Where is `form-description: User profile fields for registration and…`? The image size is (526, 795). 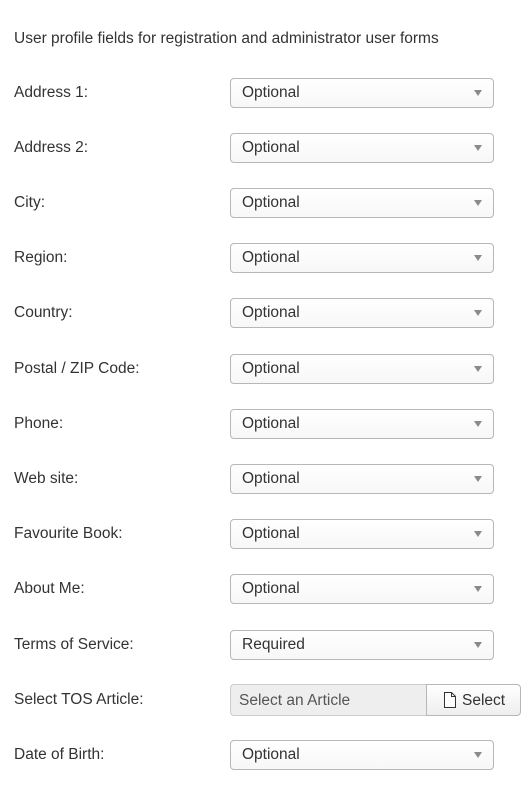 form-description: User profile fields for registration and… is located at coordinates (226, 38).